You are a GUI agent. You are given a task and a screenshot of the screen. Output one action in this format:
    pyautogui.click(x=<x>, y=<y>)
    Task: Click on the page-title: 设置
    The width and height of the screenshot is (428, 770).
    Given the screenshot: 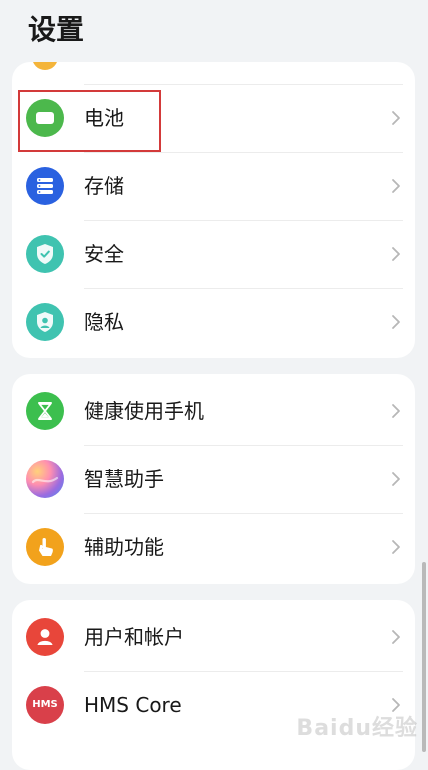 What is the action you would take?
    pyautogui.click(x=56, y=29)
    